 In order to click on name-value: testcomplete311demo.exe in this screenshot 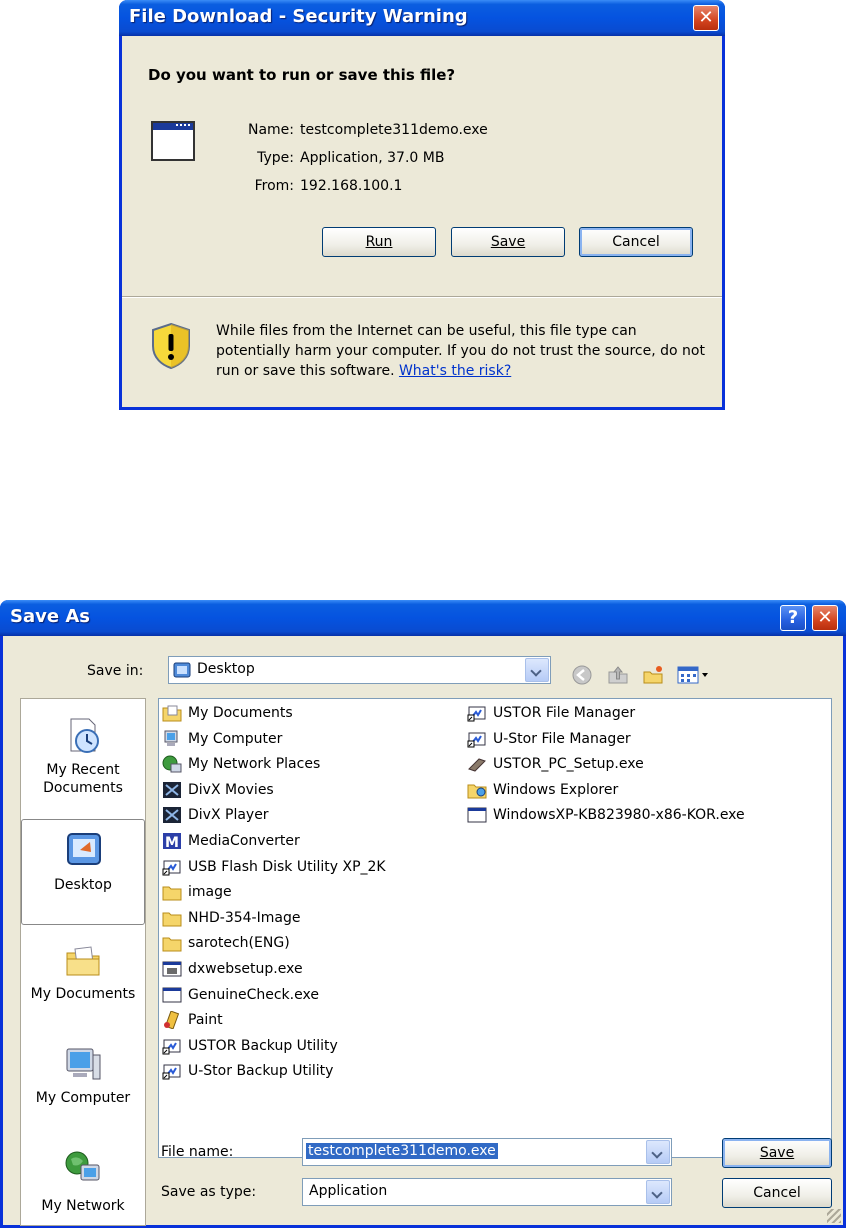, I will do `click(394, 130)`.